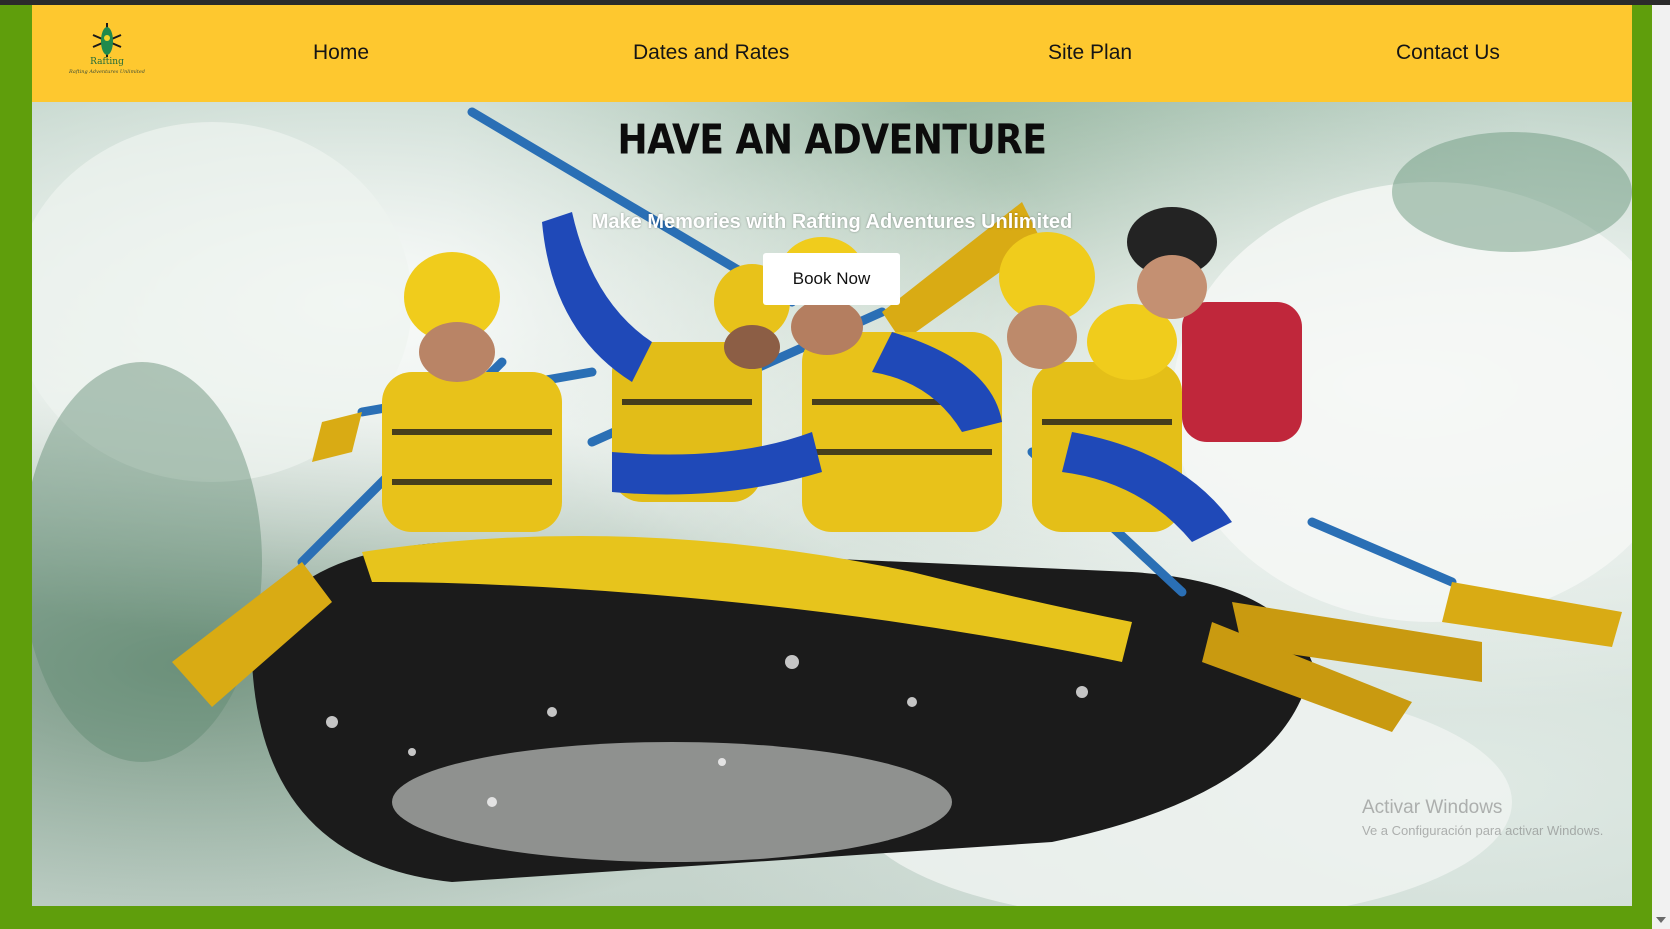 The height and width of the screenshot is (929, 1670). Describe the element at coordinates (107, 62) in the screenshot. I see `logo-title: Rafting` at that location.